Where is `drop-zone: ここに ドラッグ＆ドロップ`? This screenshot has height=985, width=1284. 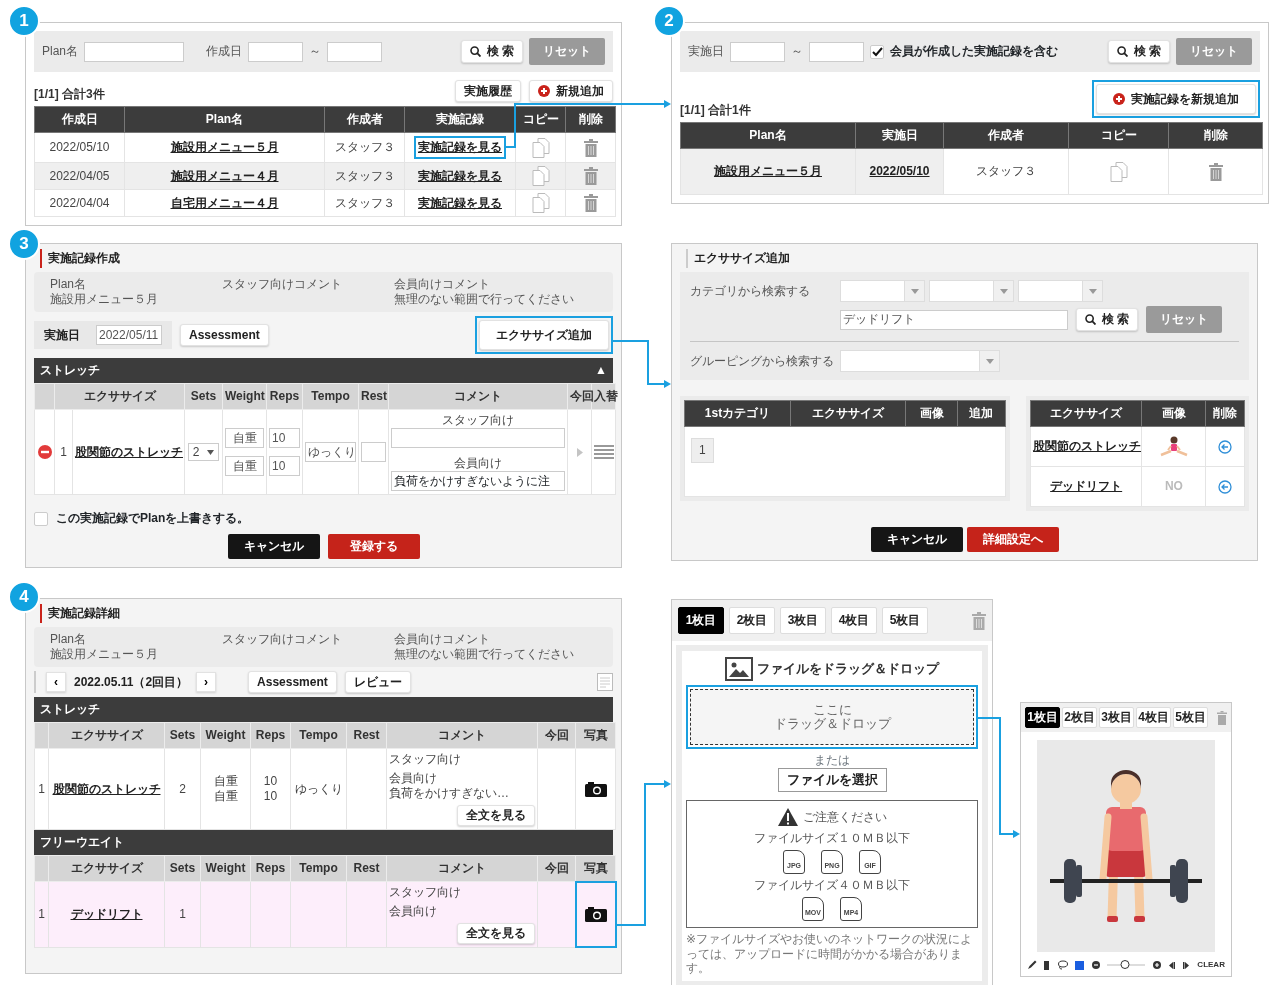
drop-zone: ここに ドラッグ＆ドロップ is located at coordinates (832, 717).